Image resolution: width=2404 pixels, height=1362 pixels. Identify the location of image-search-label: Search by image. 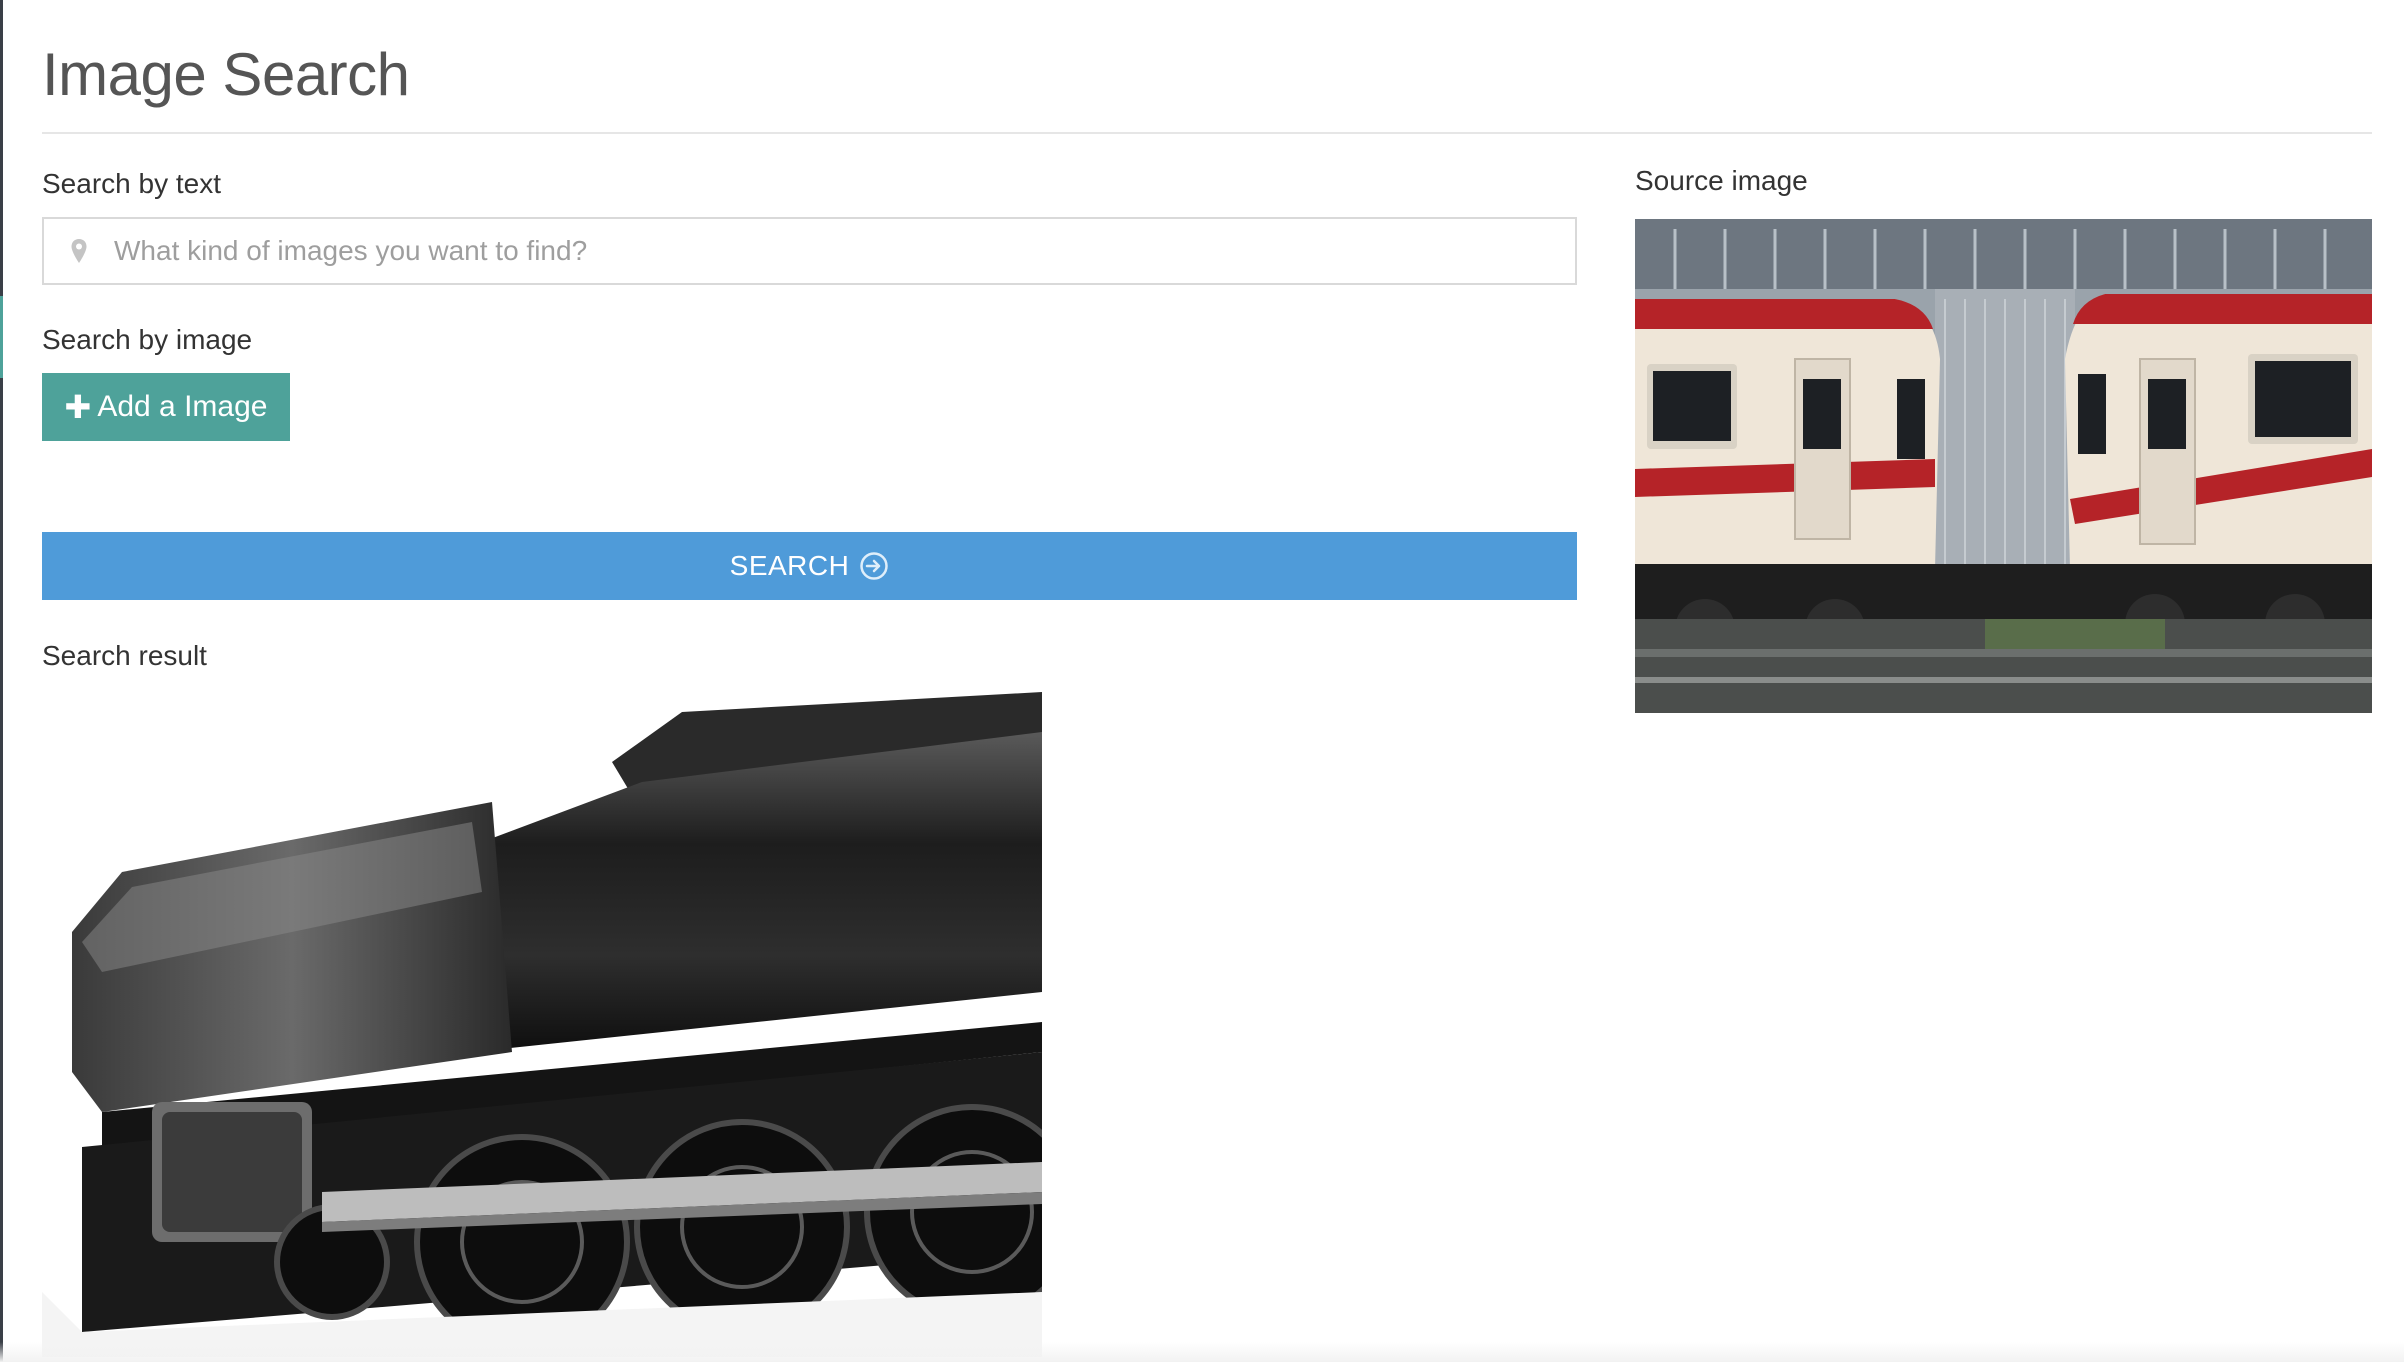
(147, 339).